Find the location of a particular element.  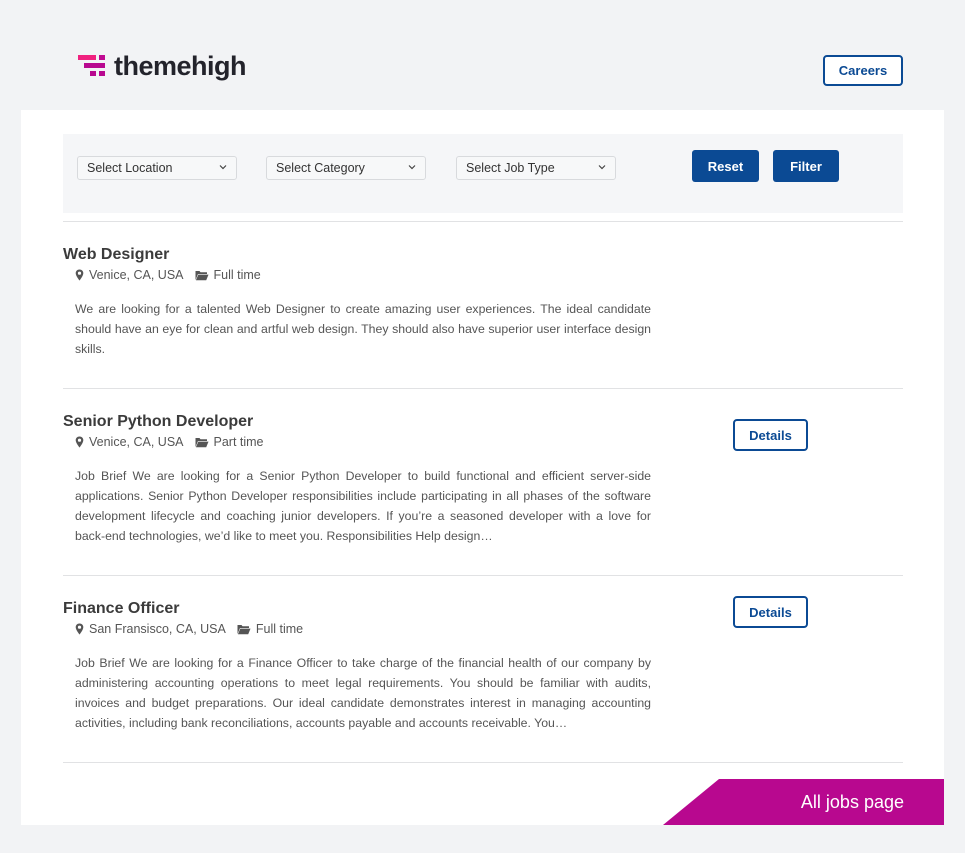

logo-mark-icon is located at coordinates (92, 66).